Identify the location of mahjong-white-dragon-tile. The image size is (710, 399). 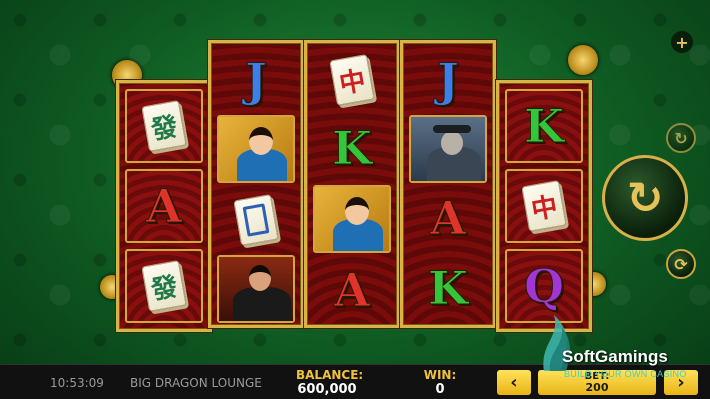
(256, 220).